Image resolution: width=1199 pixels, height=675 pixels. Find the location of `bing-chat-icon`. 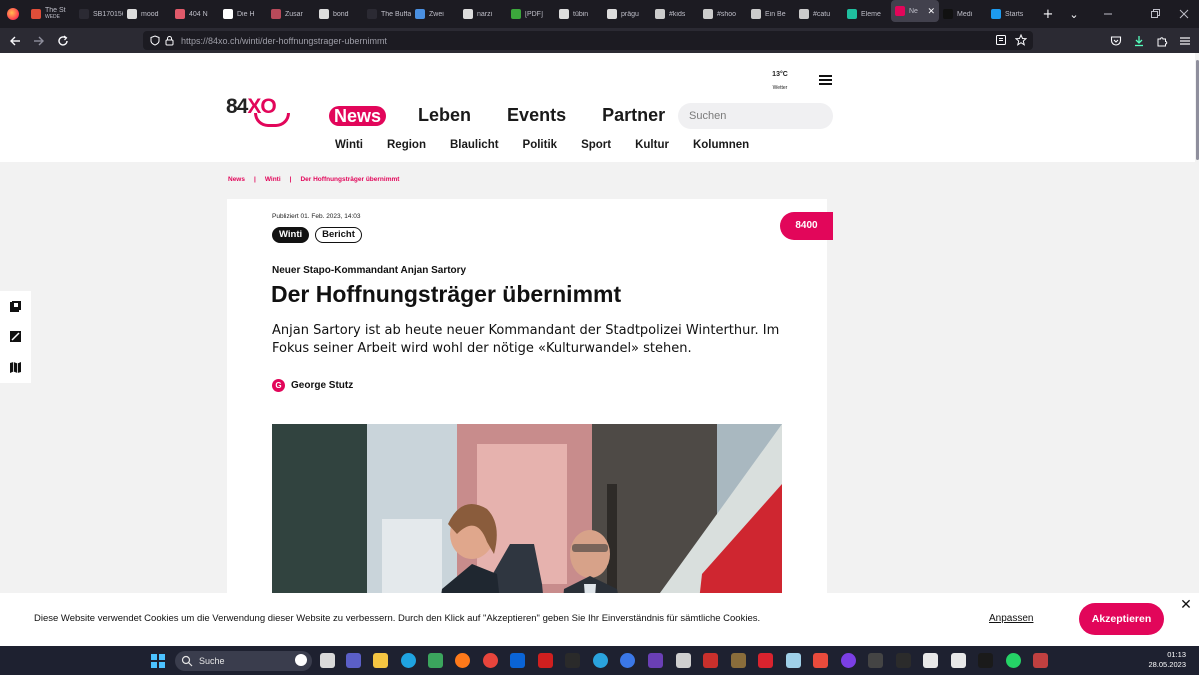

bing-chat-icon is located at coordinates (301, 660).